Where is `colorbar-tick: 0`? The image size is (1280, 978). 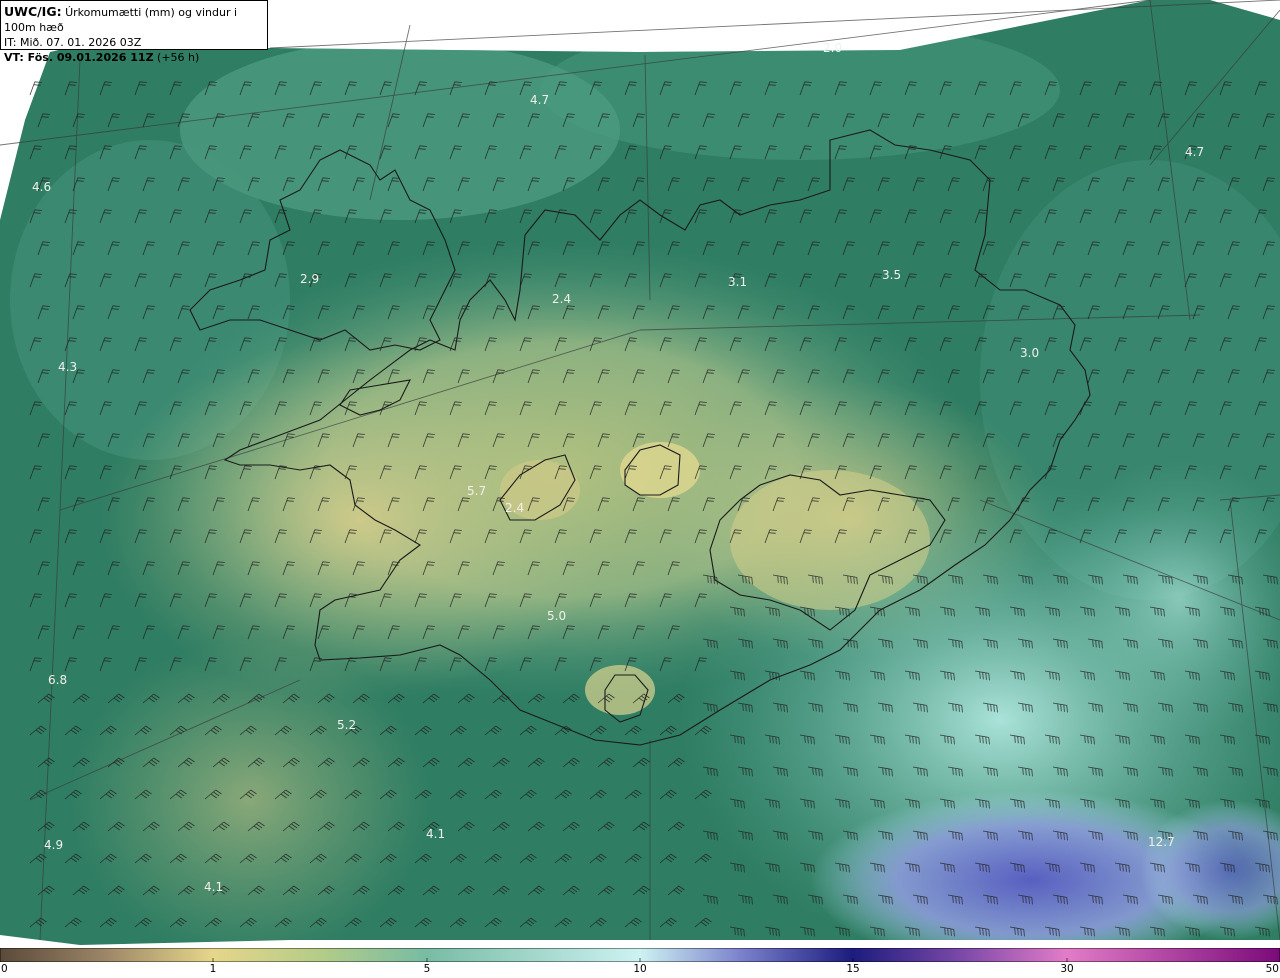
colorbar-tick: 0 is located at coordinates (4, 969).